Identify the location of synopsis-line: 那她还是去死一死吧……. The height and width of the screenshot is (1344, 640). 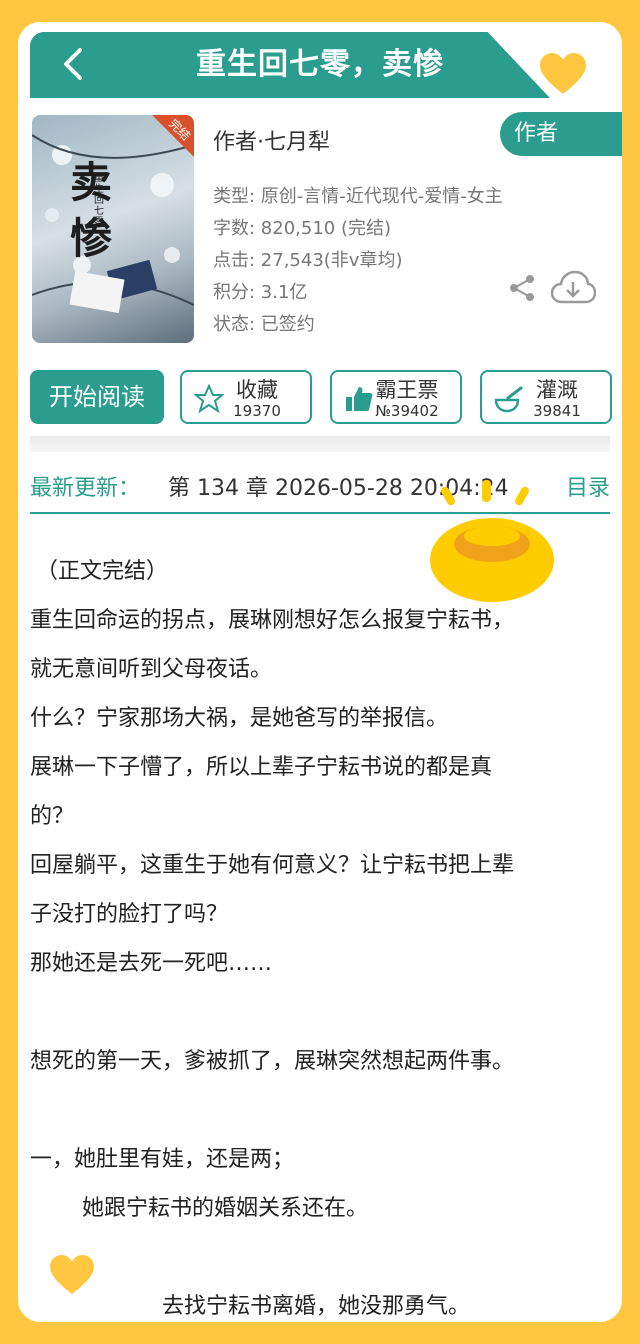
(151, 963).